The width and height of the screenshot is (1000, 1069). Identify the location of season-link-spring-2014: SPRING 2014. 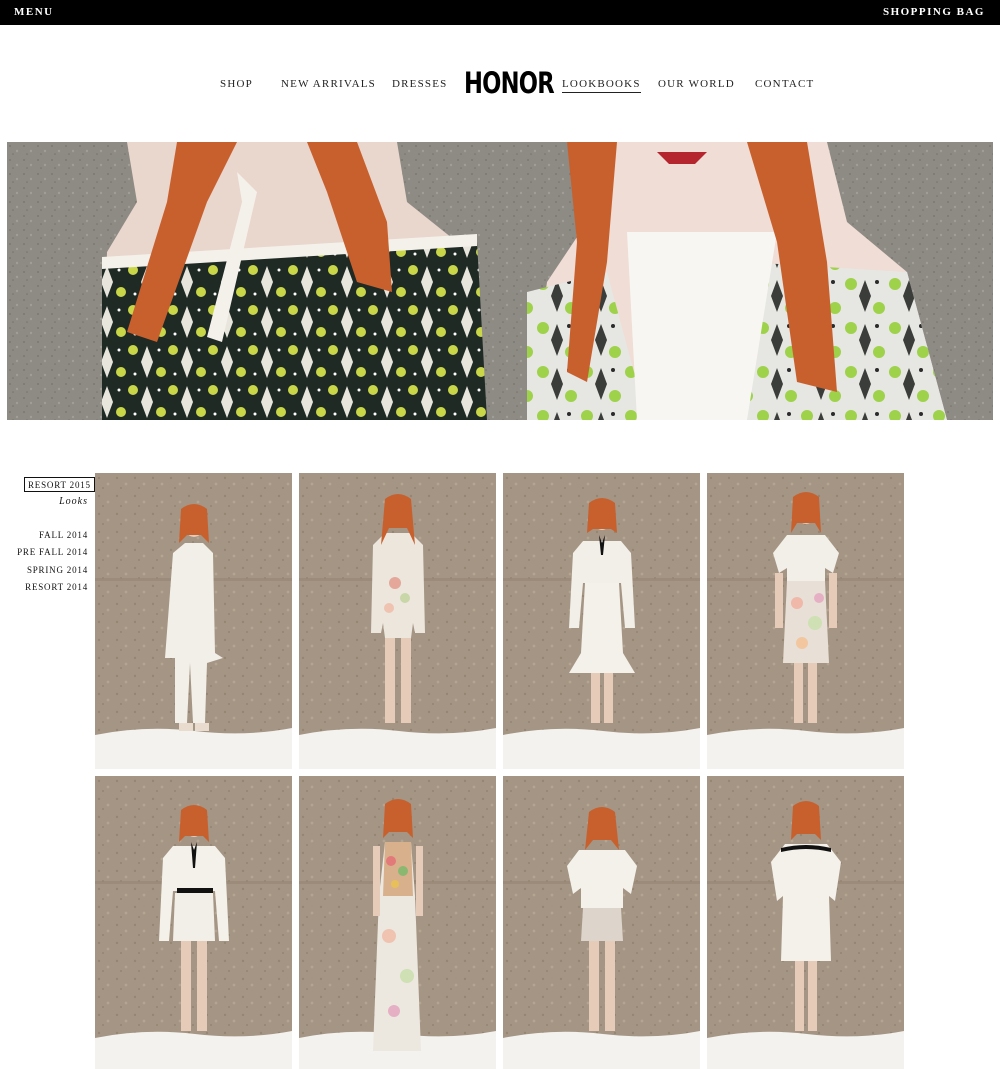
(57, 570).